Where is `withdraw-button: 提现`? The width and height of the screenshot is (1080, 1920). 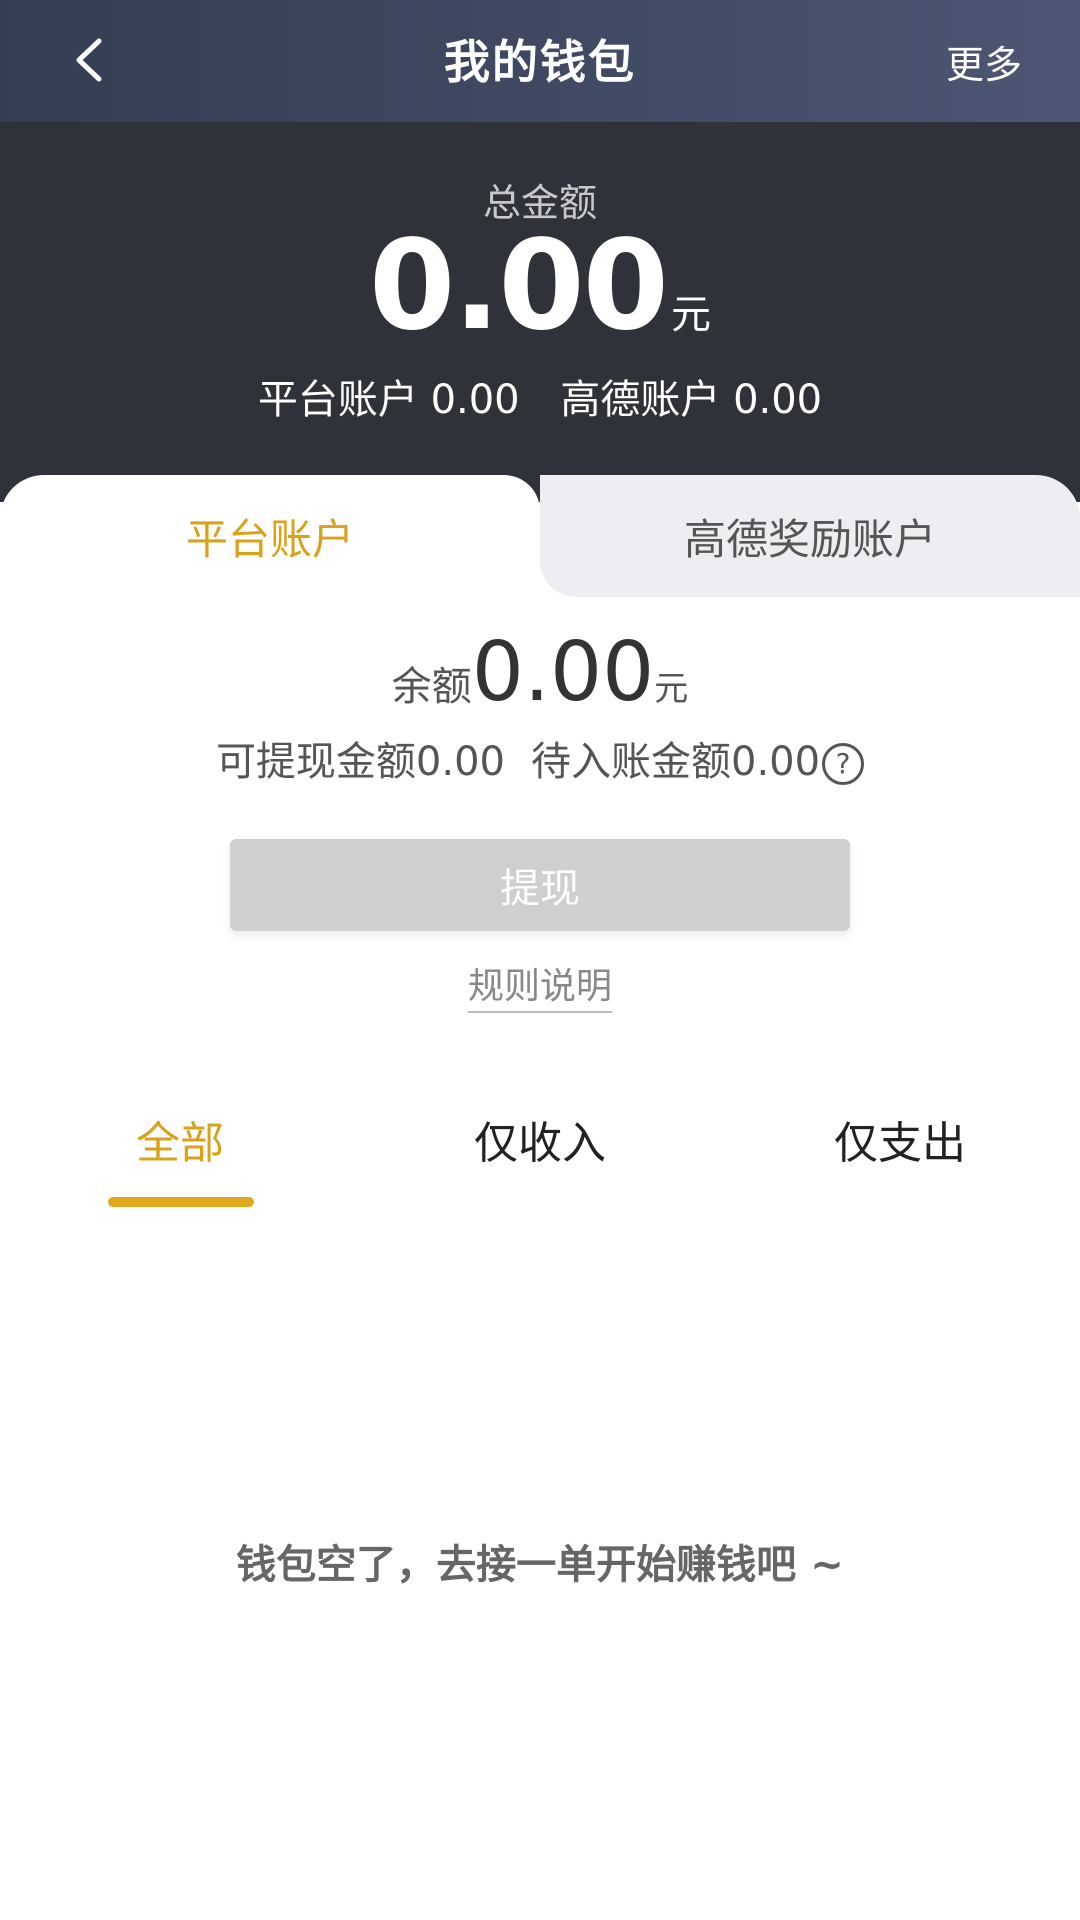
withdraw-button: 提现 is located at coordinates (540, 885).